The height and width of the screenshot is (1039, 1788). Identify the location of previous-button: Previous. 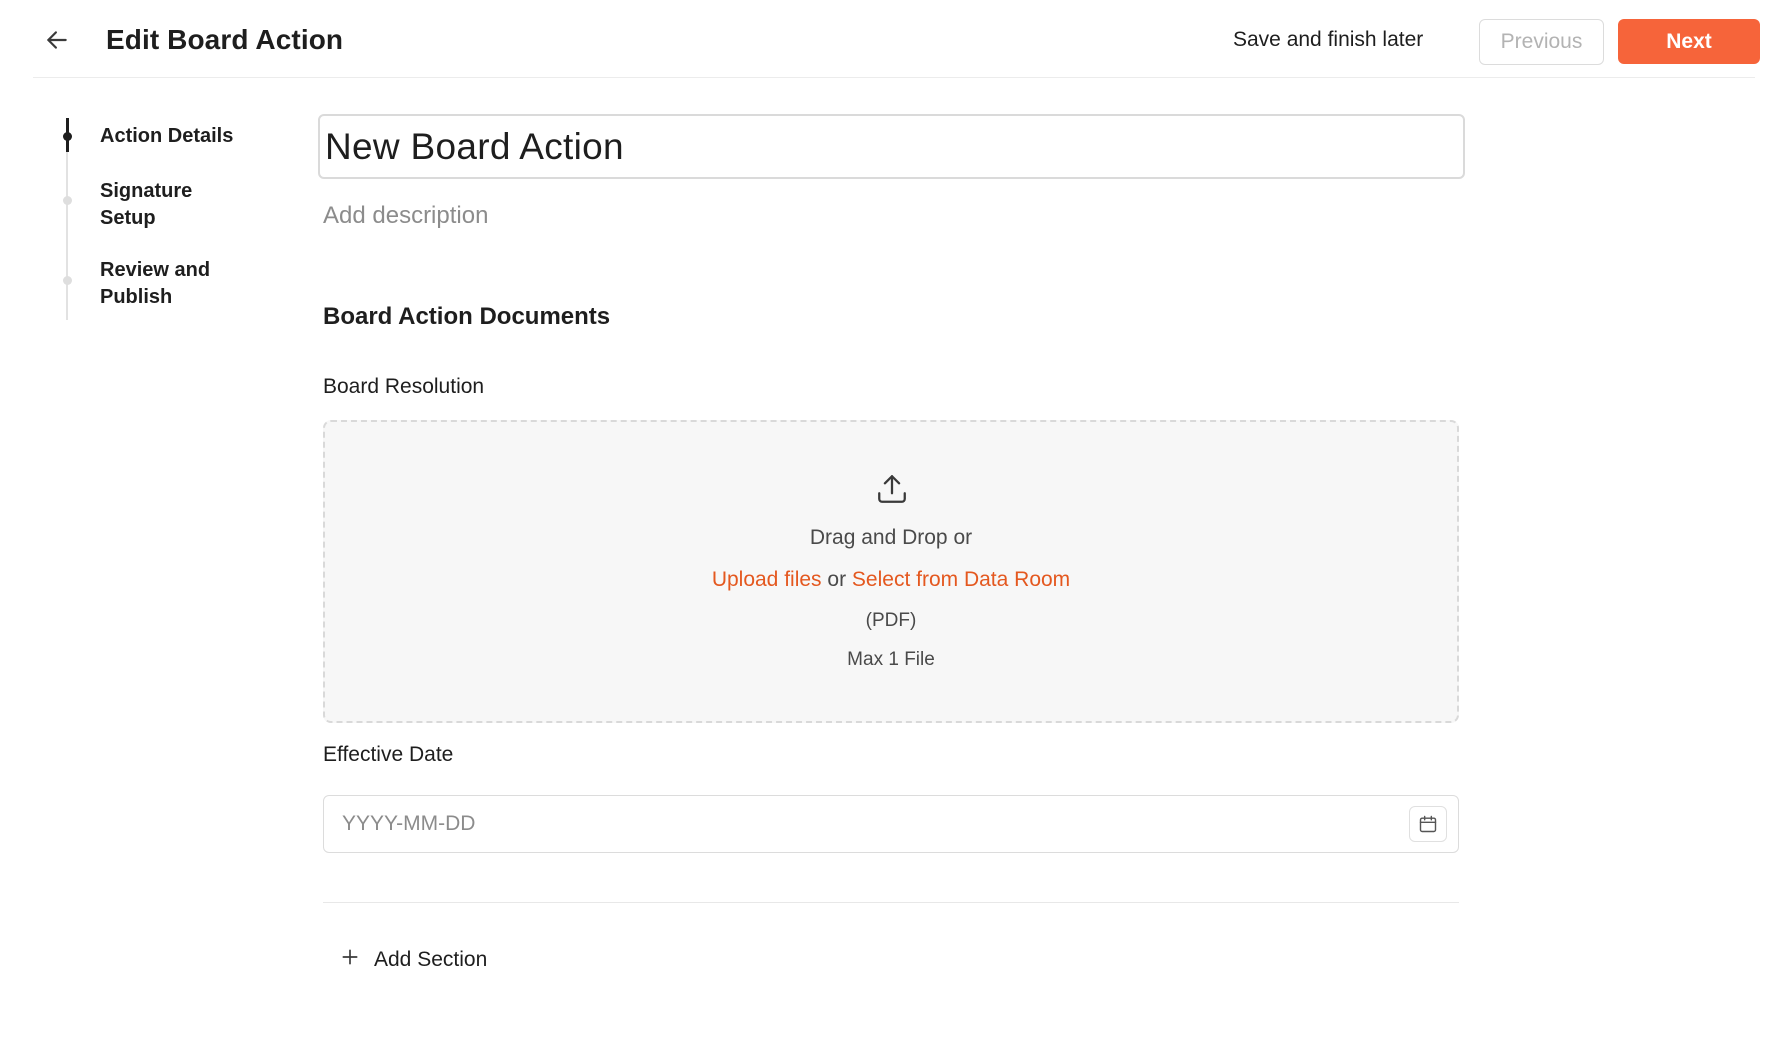
(1541, 42).